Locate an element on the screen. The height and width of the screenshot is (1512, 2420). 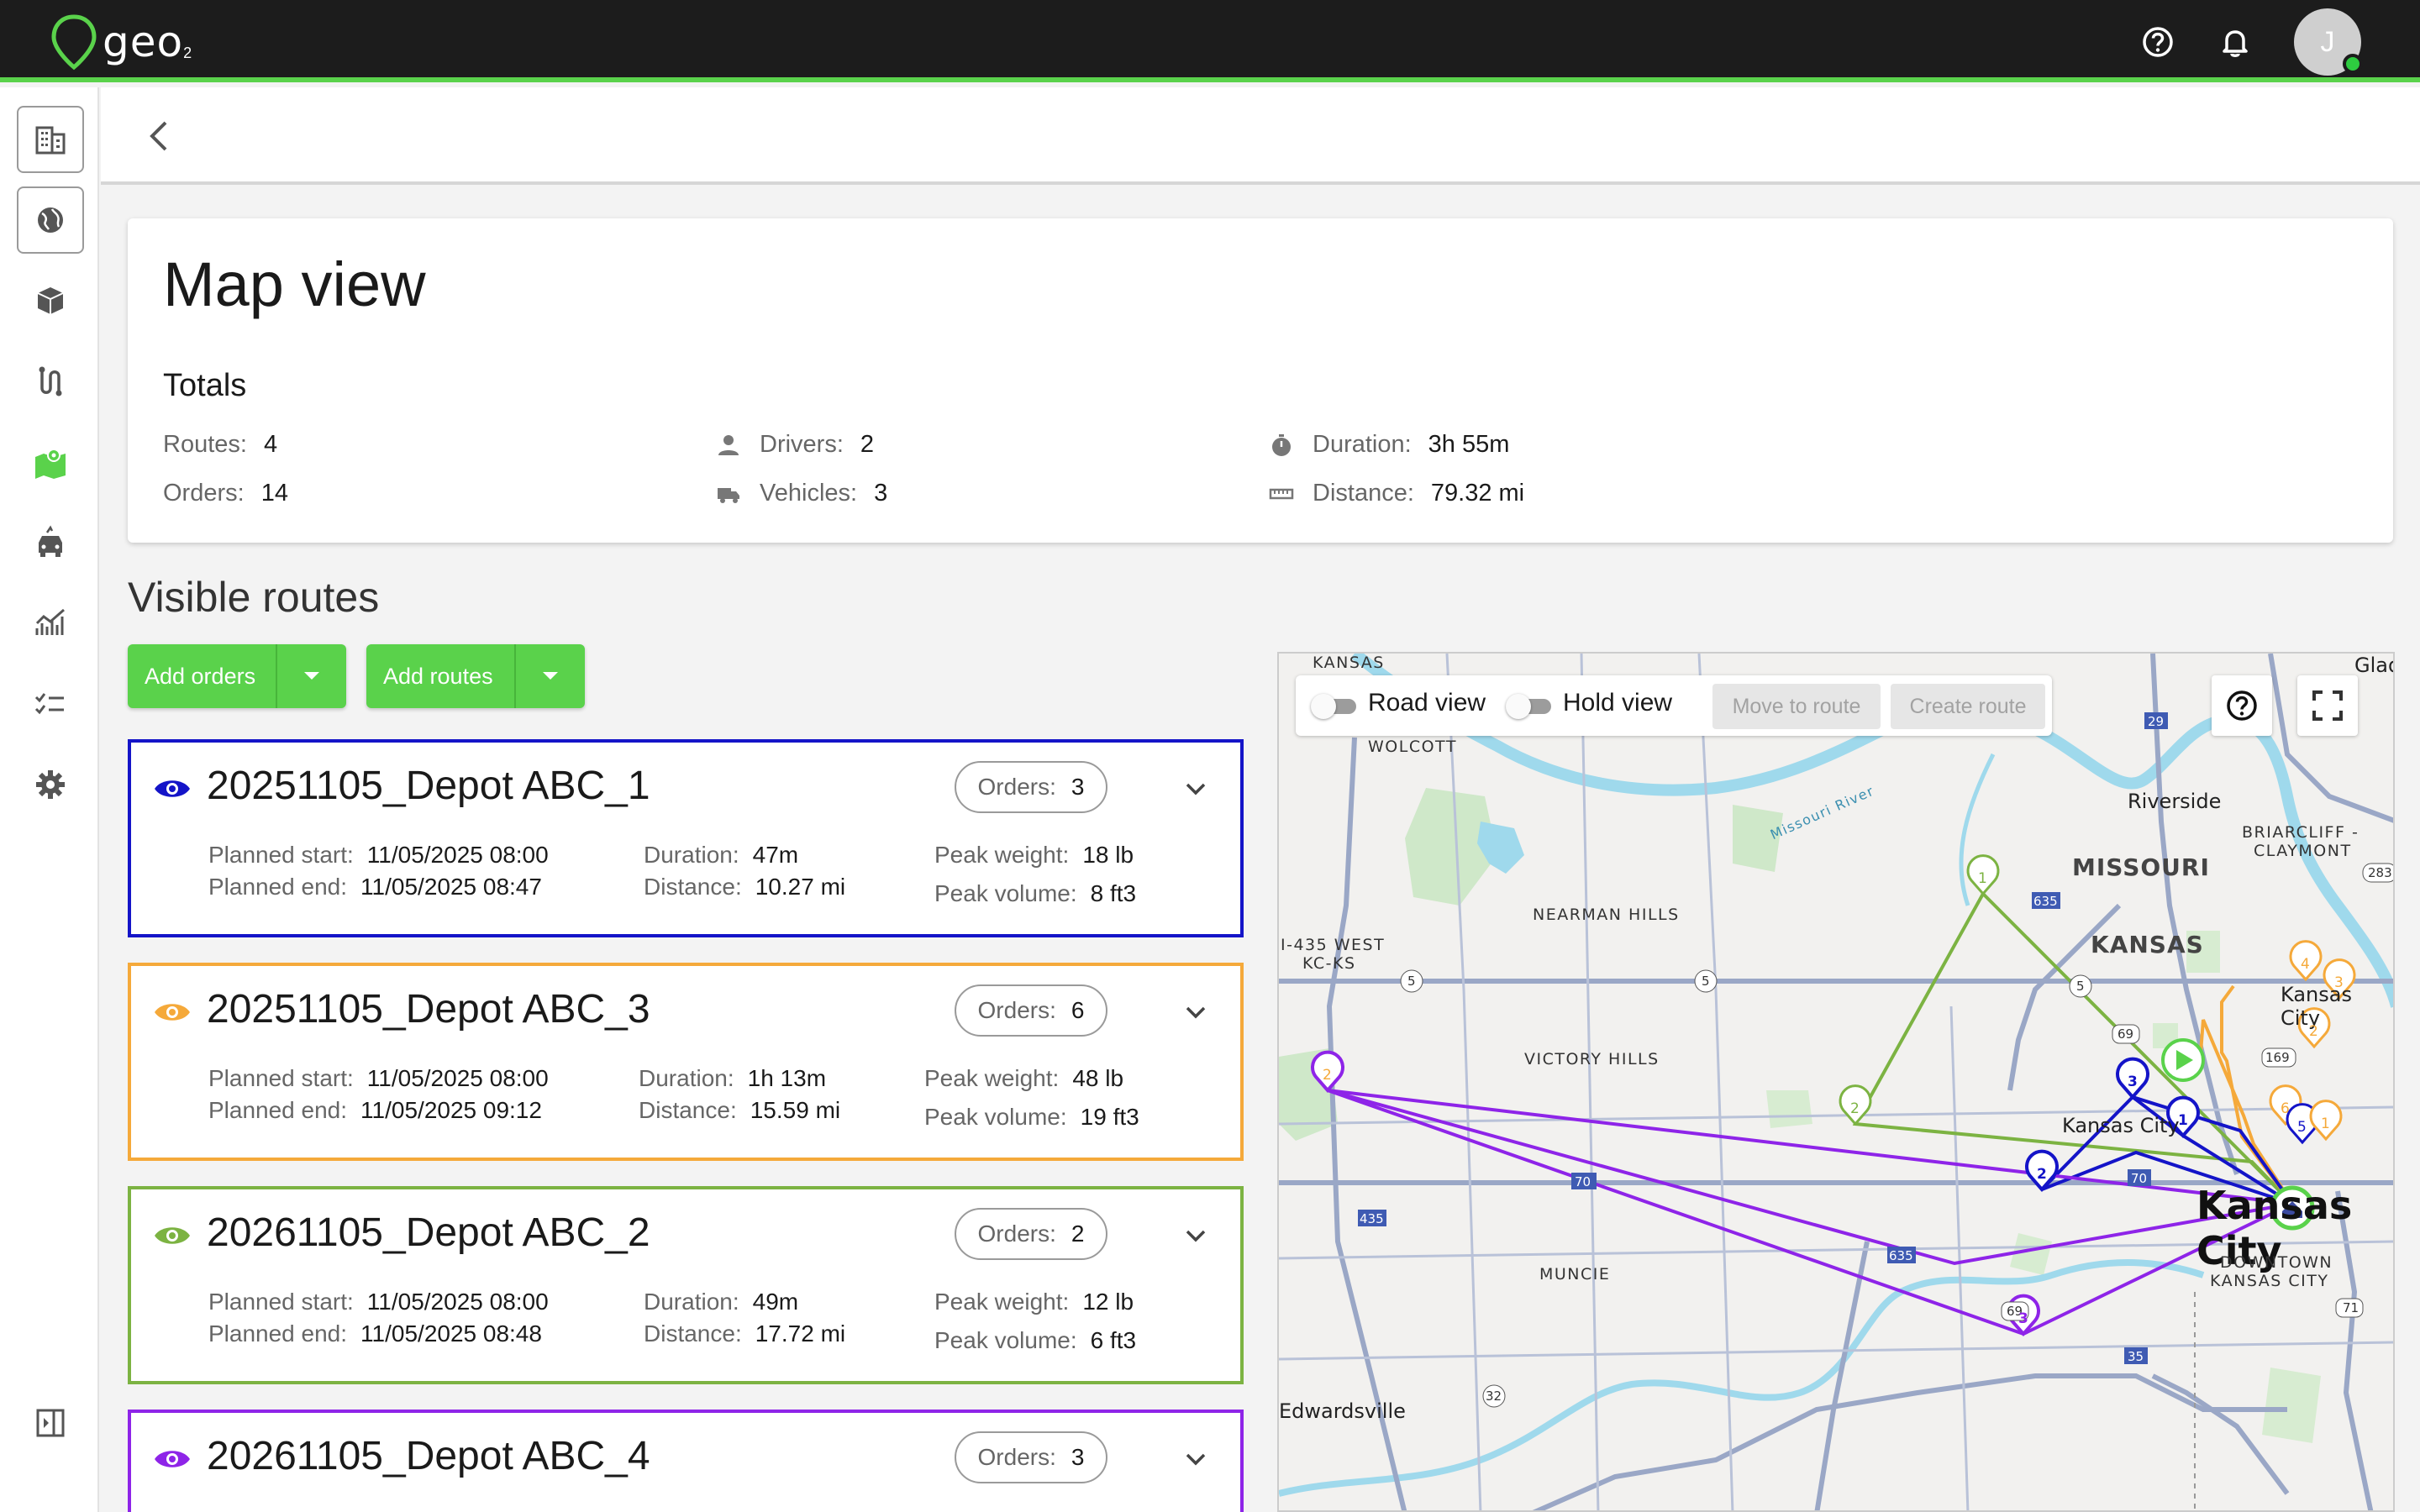
map-label: Riverside is located at coordinates (2175, 801).